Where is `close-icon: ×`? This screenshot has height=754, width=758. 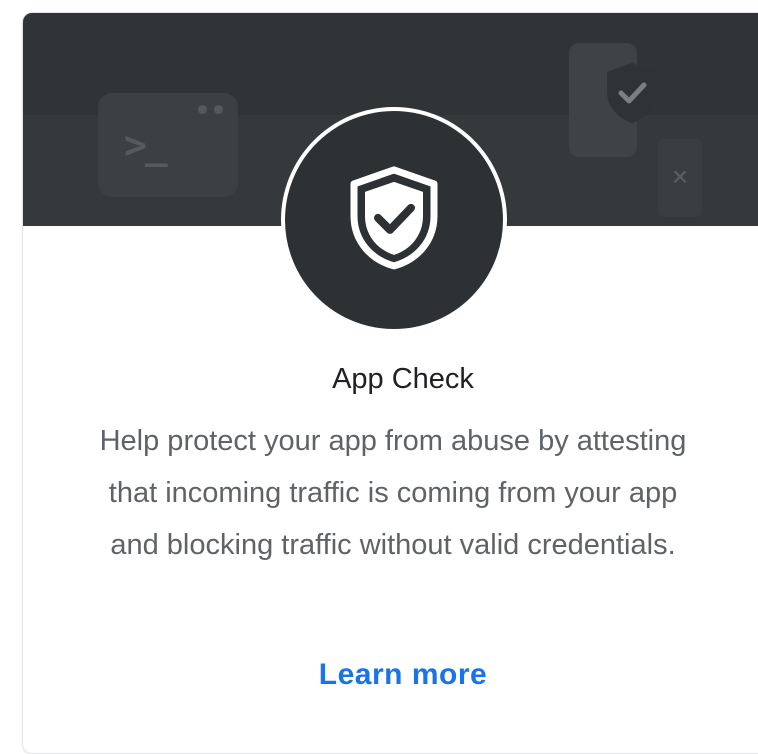
close-icon: × is located at coordinates (680, 178).